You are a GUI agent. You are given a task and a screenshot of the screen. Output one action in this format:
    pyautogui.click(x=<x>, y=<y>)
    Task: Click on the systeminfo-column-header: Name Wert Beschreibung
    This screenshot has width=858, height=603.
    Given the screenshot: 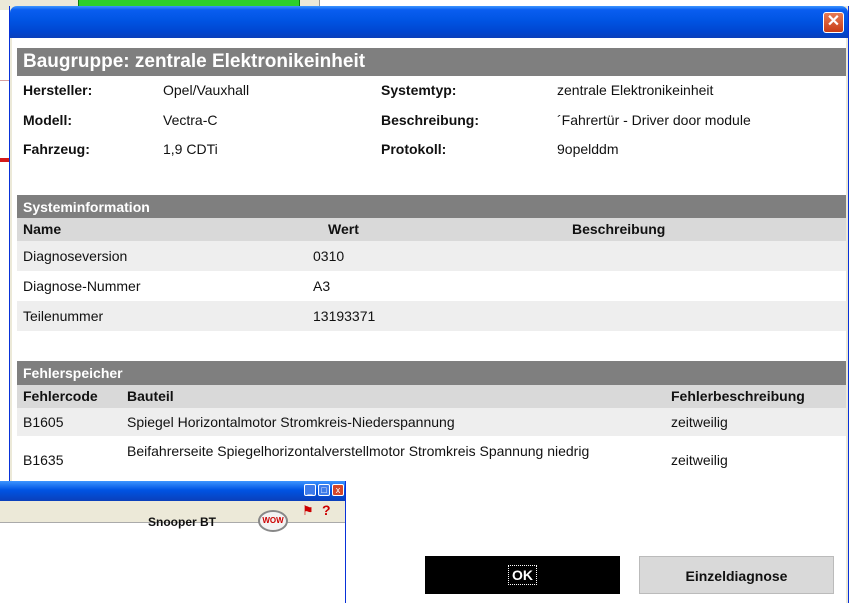 What is the action you would take?
    pyautogui.click(x=431, y=229)
    